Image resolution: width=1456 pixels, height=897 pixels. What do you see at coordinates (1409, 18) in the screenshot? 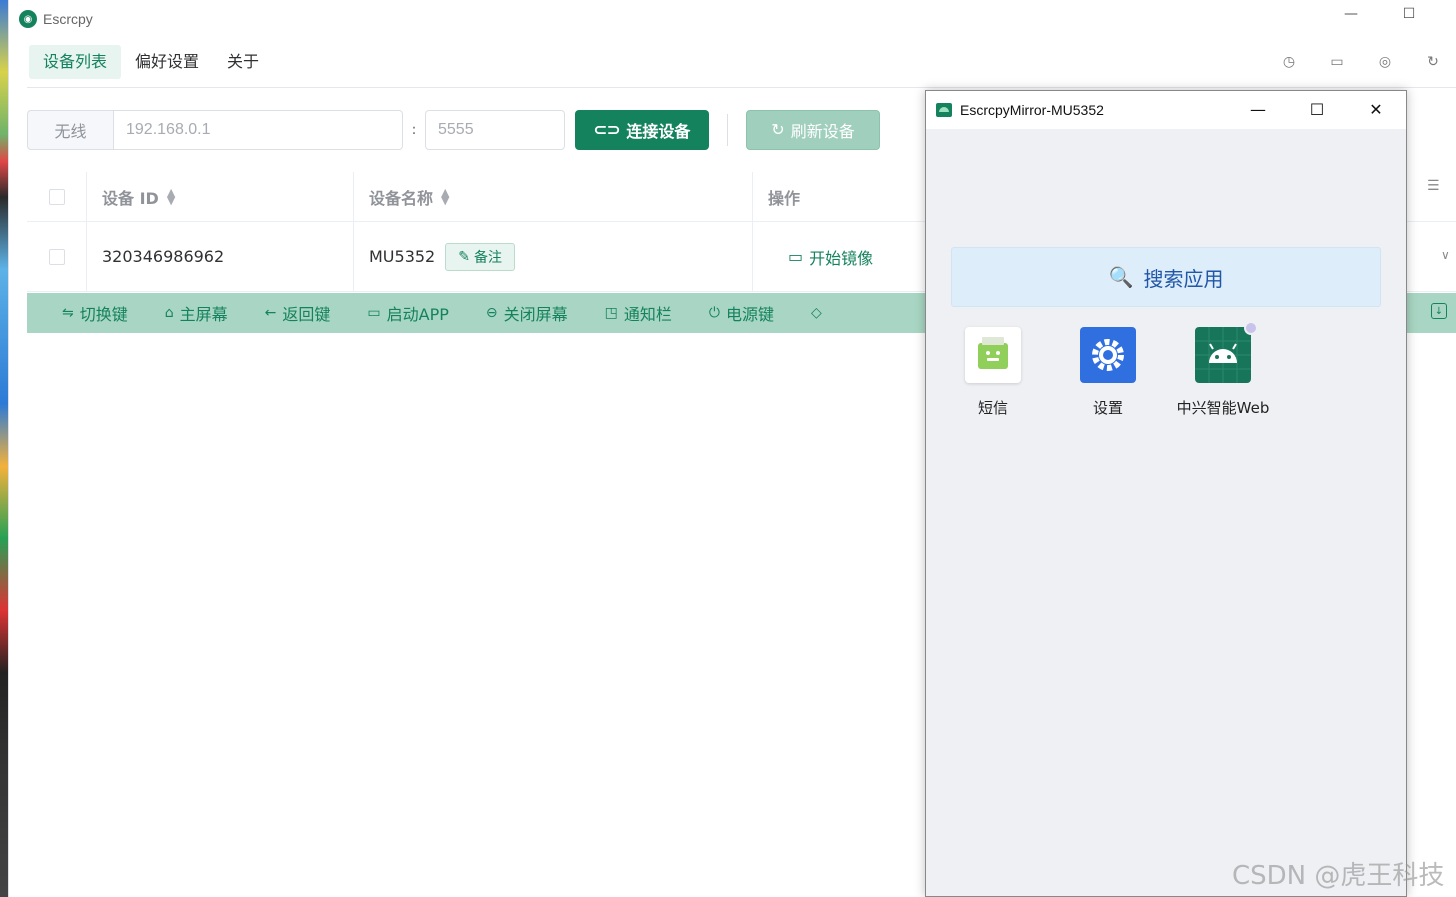
I see `maximize-button: ☐` at bounding box center [1409, 18].